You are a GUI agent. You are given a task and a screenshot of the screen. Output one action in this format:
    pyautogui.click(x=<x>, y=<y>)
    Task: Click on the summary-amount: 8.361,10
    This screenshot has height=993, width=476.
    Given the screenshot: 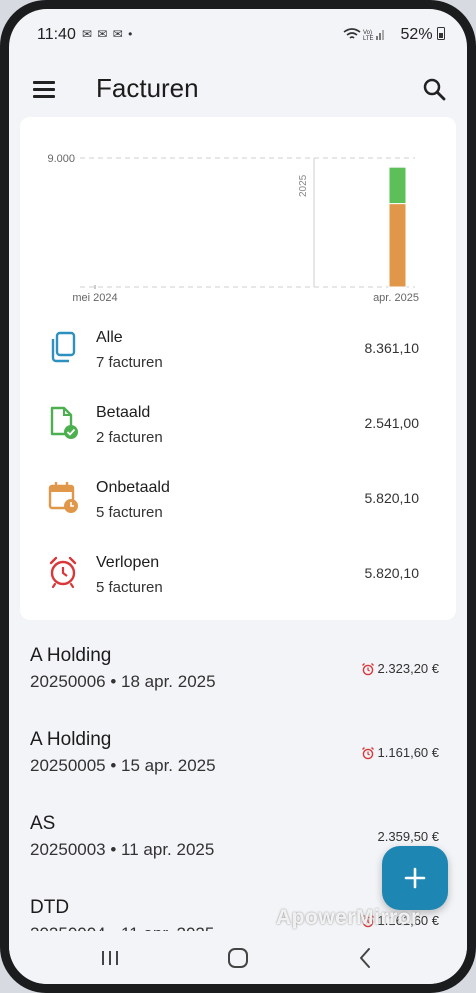 What is the action you would take?
    pyautogui.click(x=392, y=348)
    